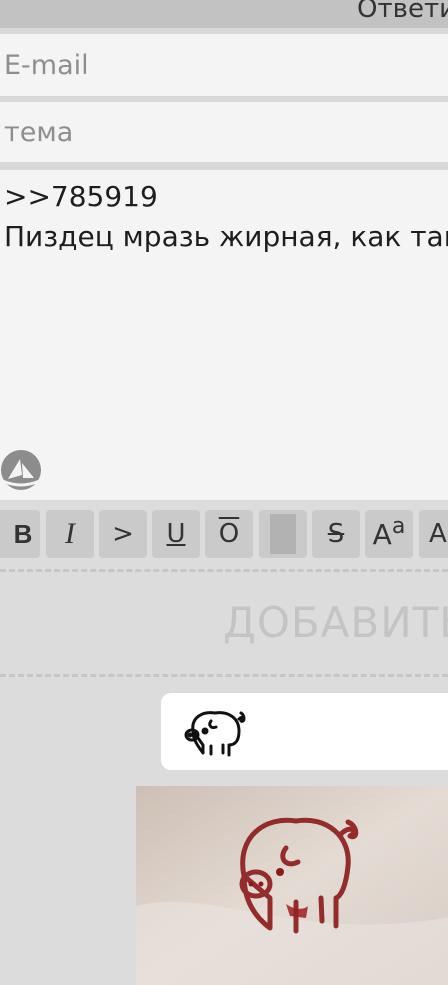 Image resolution: width=448 pixels, height=985 pixels. I want to click on sail-icon, so click(21, 470).